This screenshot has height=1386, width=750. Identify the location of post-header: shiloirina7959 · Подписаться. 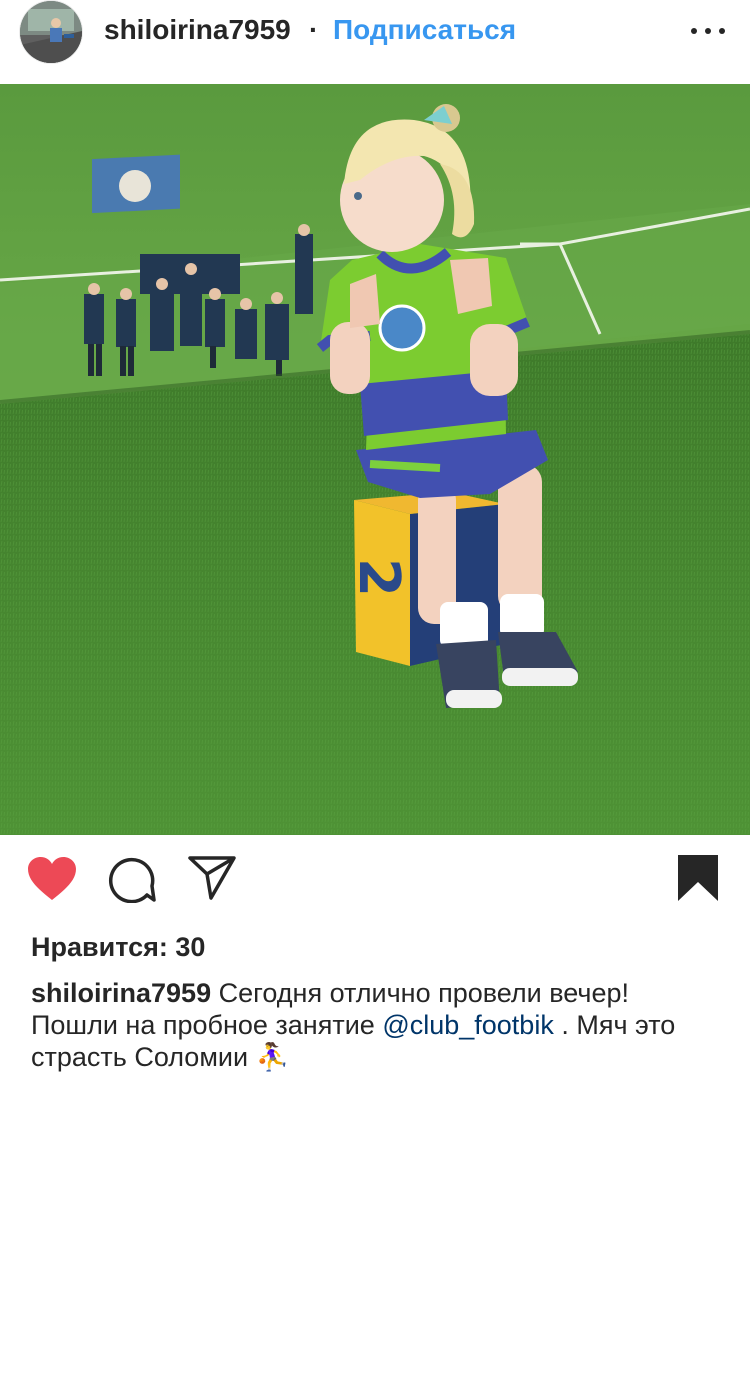
(375, 42).